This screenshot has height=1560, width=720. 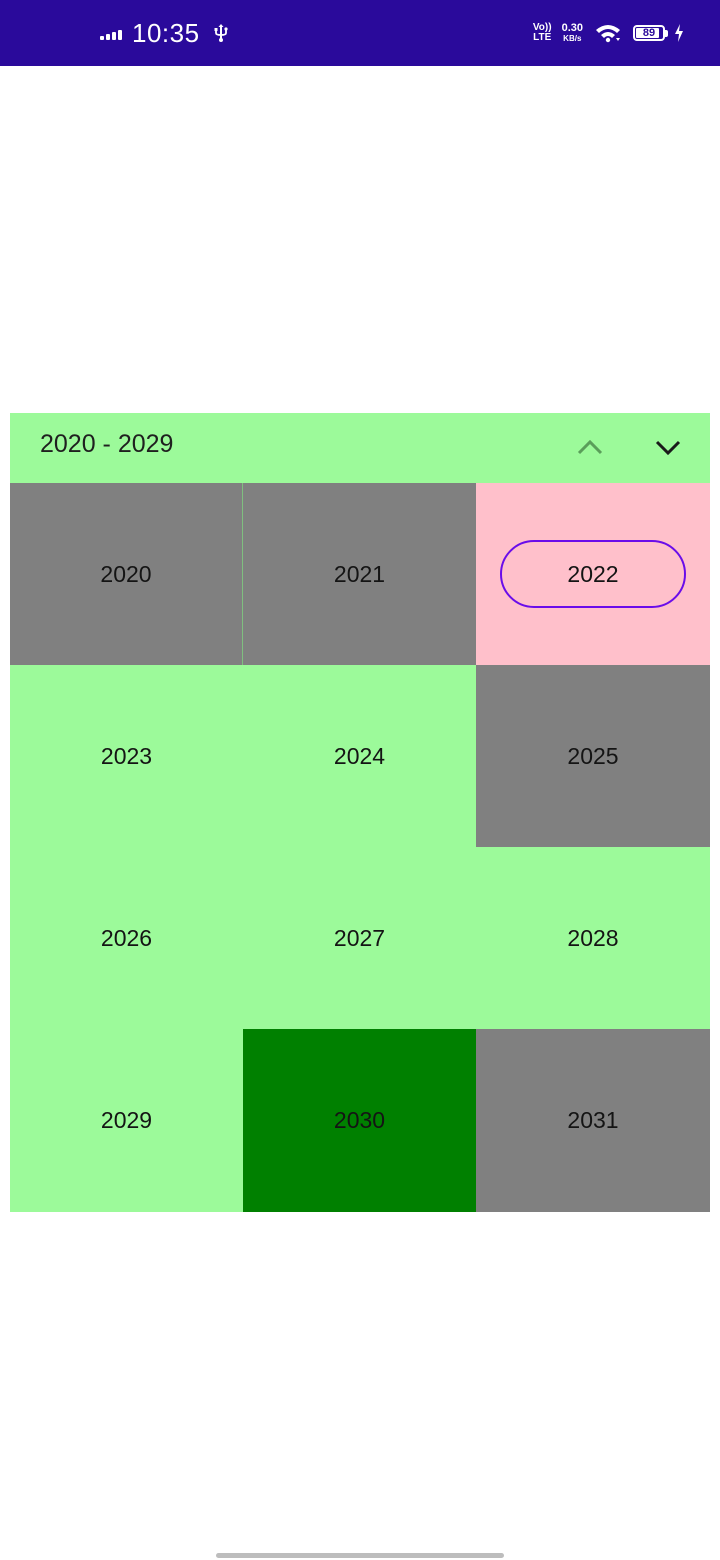 I want to click on year-cell-2029: 2029, so click(x=126, y=1120).